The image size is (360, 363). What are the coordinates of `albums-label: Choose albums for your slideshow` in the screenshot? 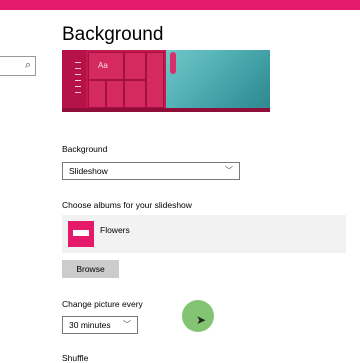 It's located at (127, 205).